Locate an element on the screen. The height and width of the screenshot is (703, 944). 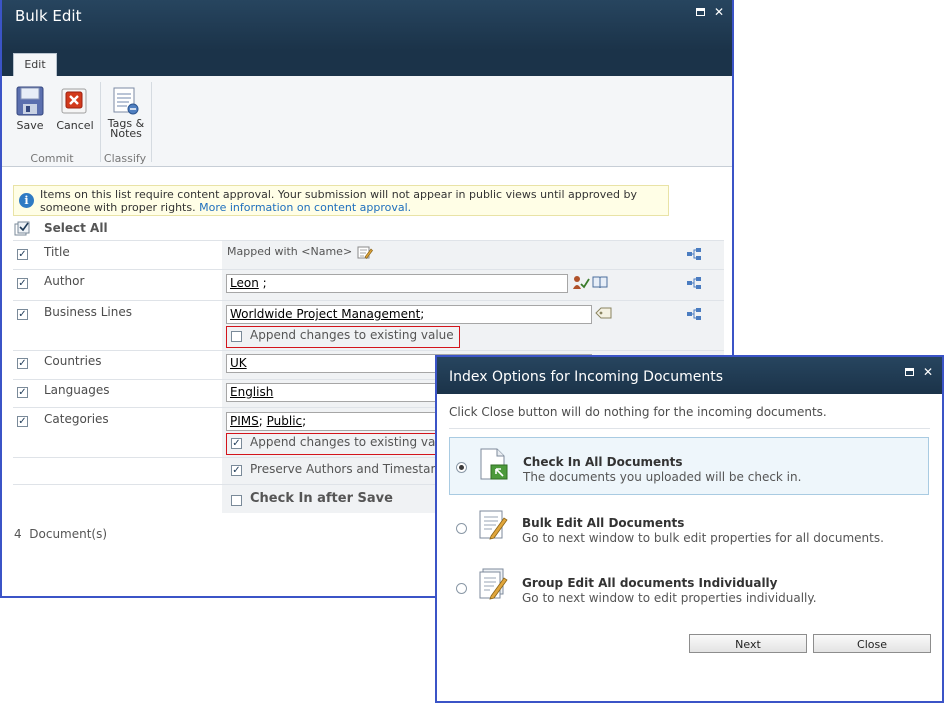
edit-document-icon is located at coordinates (493, 525).